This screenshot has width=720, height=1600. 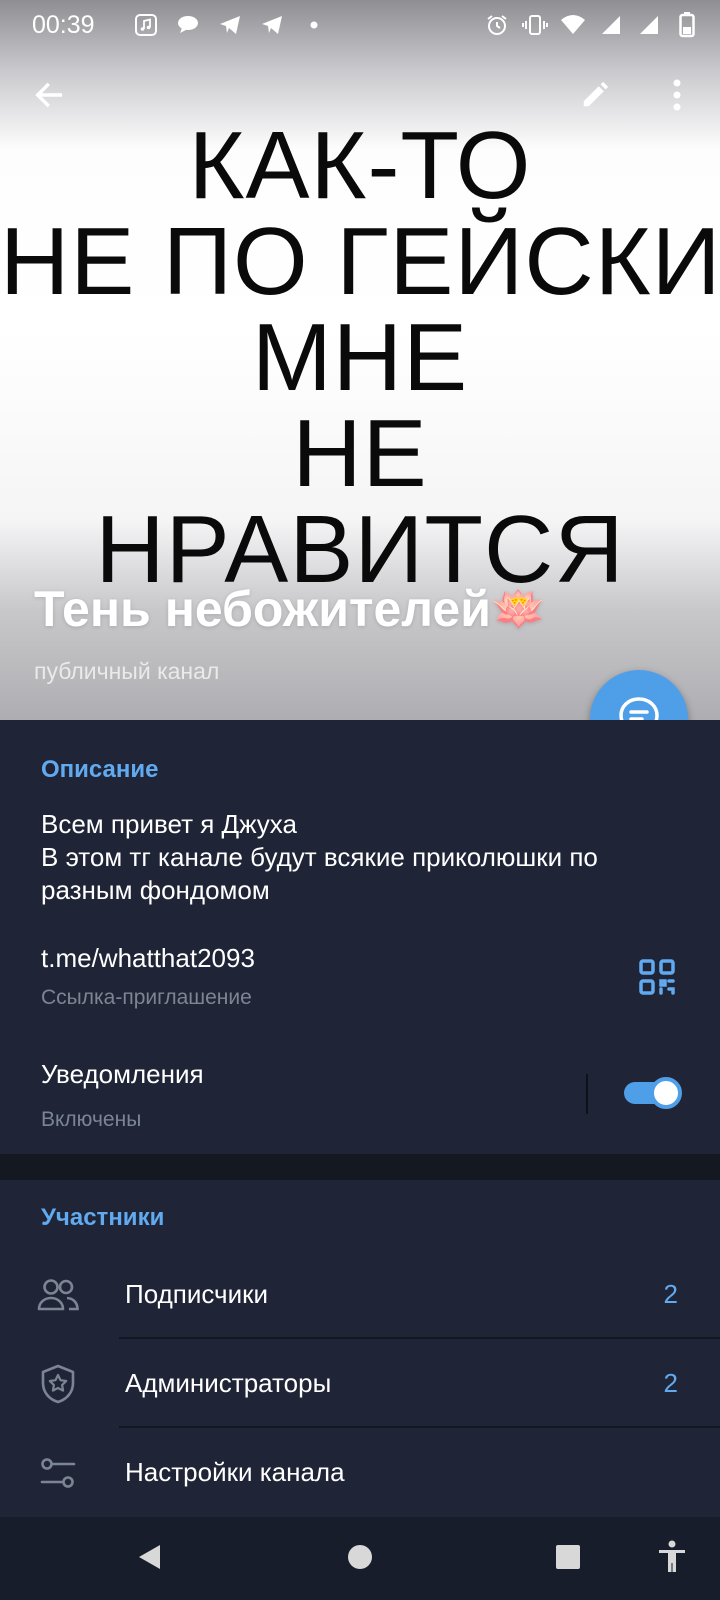 What do you see at coordinates (360, 261) in the screenshot?
I see `cover-caption-line: НЕ ПО ГЕЙСКИ,` at bounding box center [360, 261].